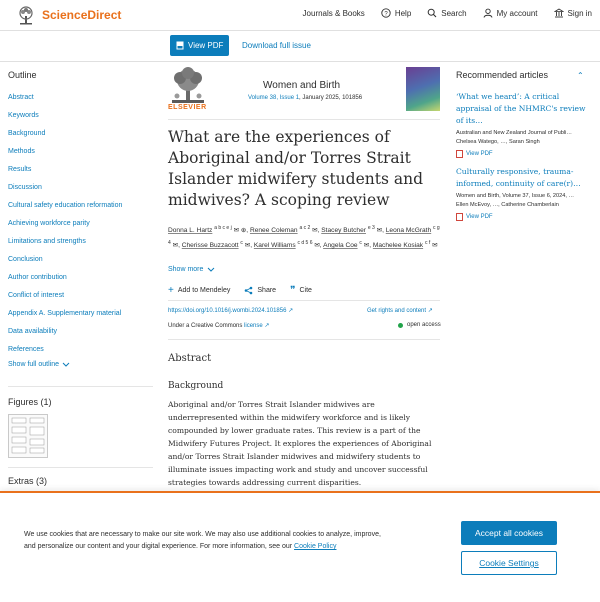 The width and height of the screenshot is (600, 602). What do you see at coordinates (315, 546) in the screenshot?
I see `cookie-policy-link: Cookie Policy` at bounding box center [315, 546].